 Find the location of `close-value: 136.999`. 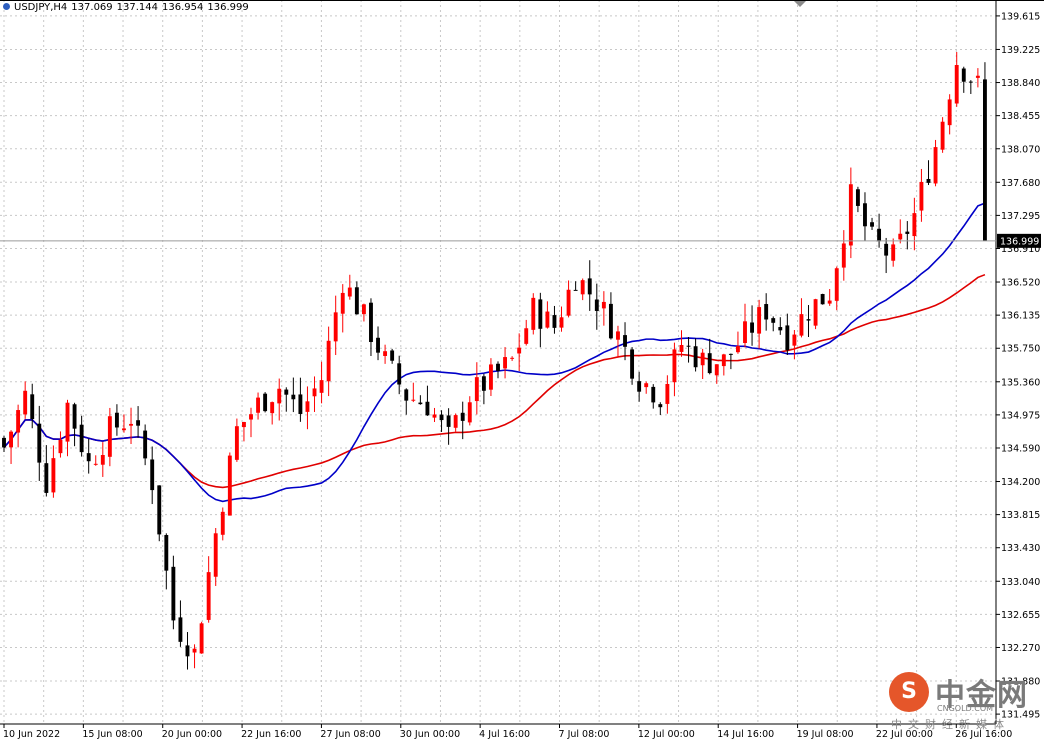

close-value: 136.999 is located at coordinates (228, 7).